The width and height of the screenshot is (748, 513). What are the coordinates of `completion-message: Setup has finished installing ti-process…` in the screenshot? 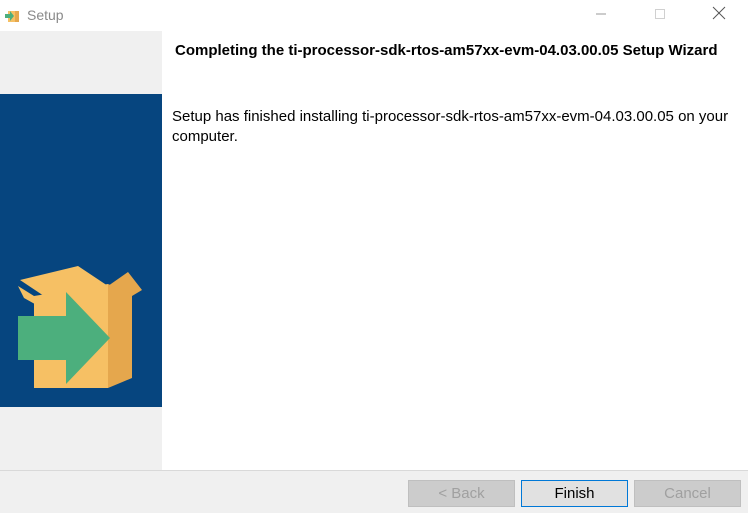 It's located at (450, 126).